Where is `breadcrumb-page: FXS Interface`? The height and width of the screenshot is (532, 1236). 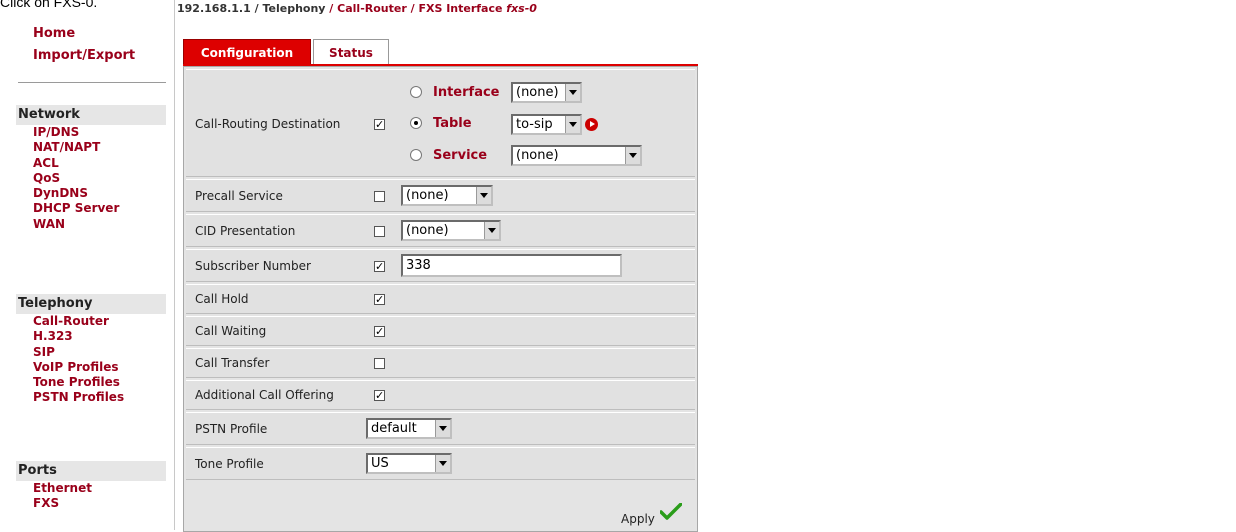 breadcrumb-page: FXS Interface is located at coordinates (462, 8).